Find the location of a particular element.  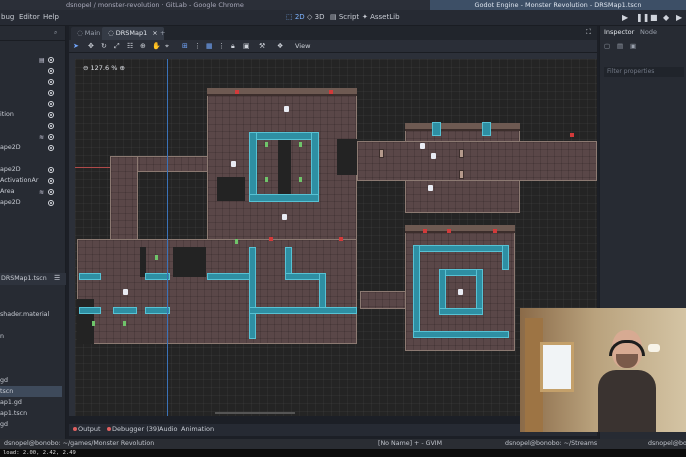

animation-tab: Animation is located at coordinates (197, 429).